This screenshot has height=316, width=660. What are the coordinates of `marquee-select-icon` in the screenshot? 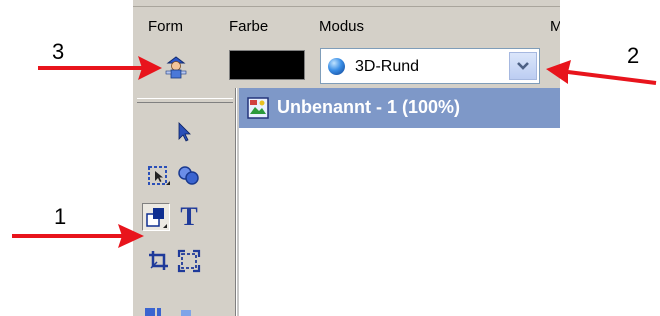 It's located at (159, 175).